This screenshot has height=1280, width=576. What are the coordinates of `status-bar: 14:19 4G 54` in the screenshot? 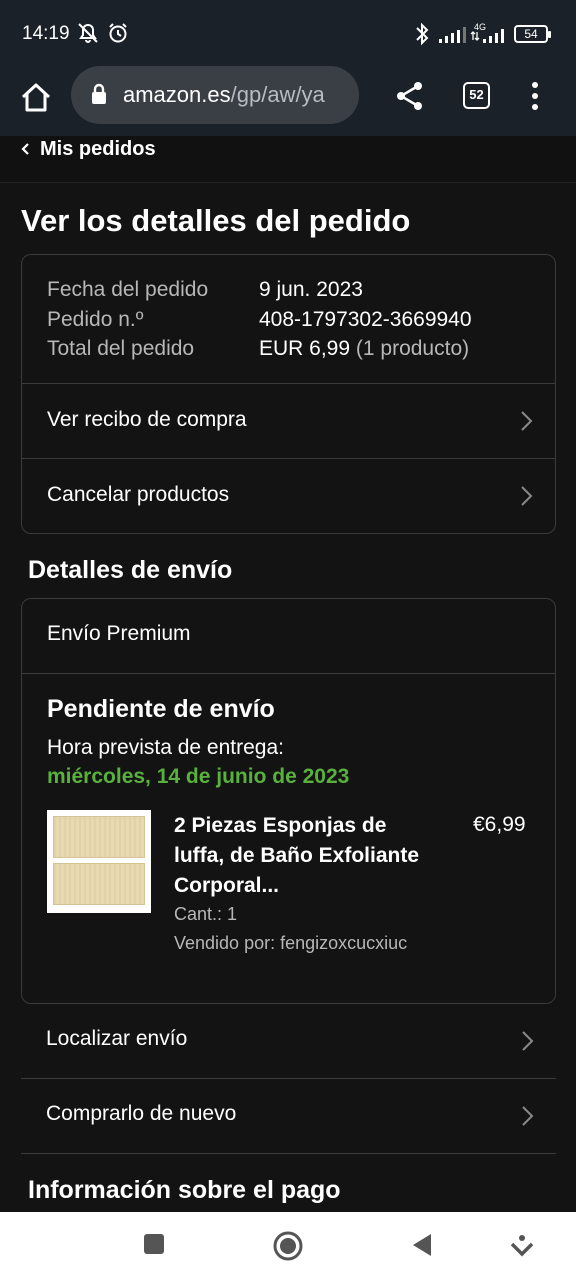 It's located at (288, 33).